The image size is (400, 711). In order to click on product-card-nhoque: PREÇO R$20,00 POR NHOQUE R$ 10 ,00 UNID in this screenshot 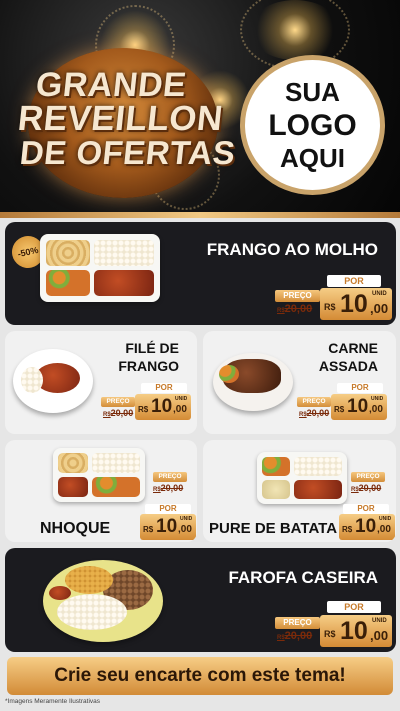, I will do `click(101, 491)`.